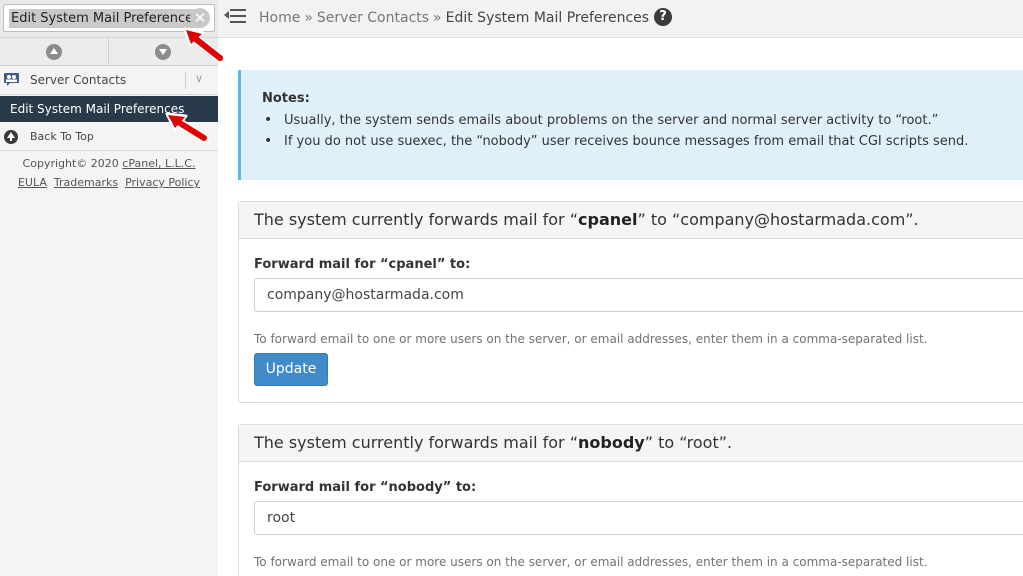  Describe the element at coordinates (32, 182) in the screenshot. I see `eula-link: EULA` at that location.